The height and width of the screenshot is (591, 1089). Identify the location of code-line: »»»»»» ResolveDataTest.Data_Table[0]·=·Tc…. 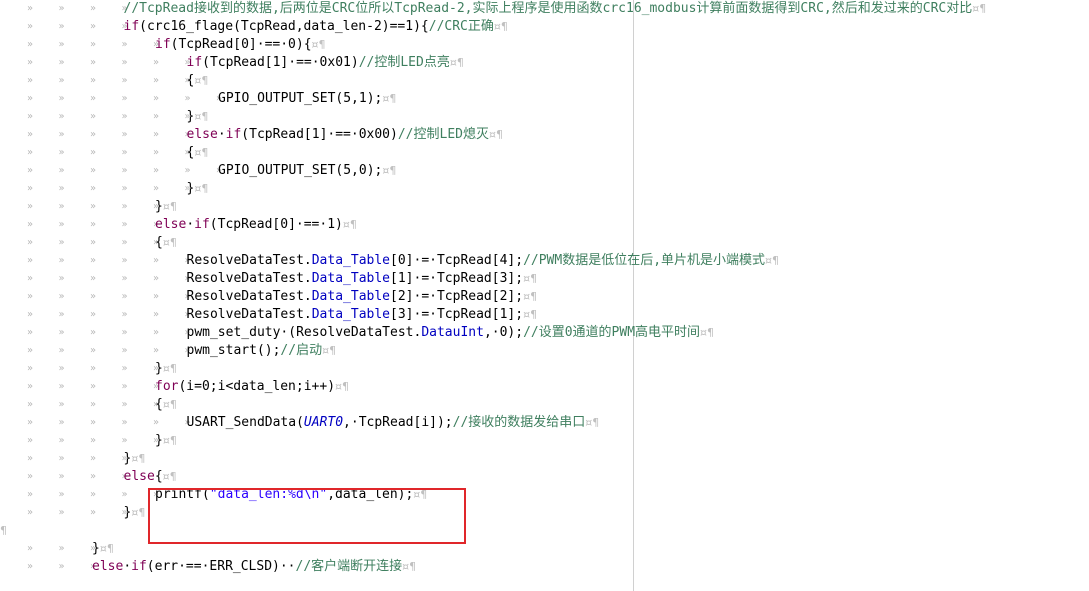
(544, 261).